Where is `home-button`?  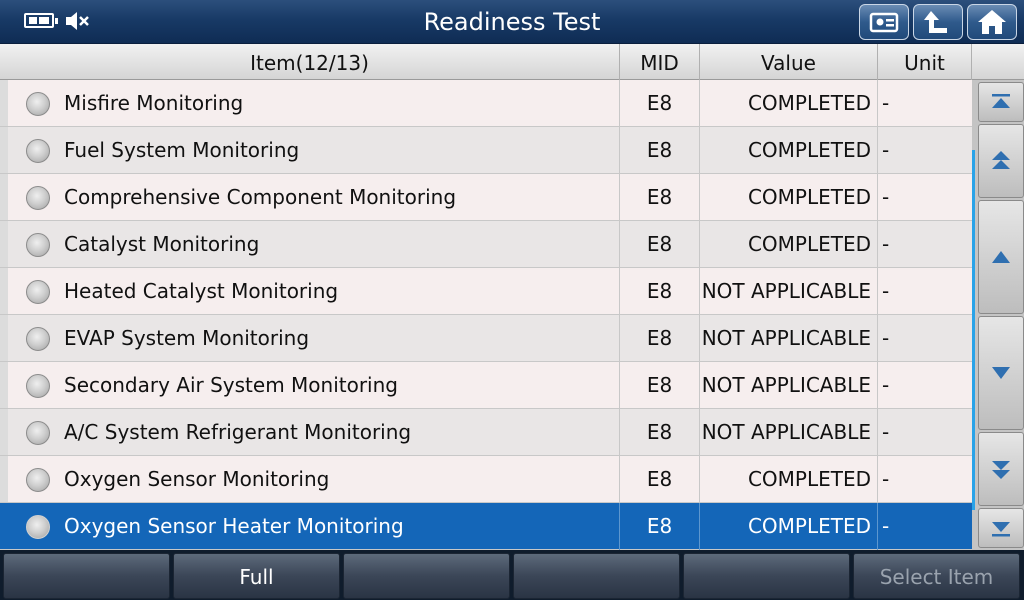
home-button is located at coordinates (992, 22).